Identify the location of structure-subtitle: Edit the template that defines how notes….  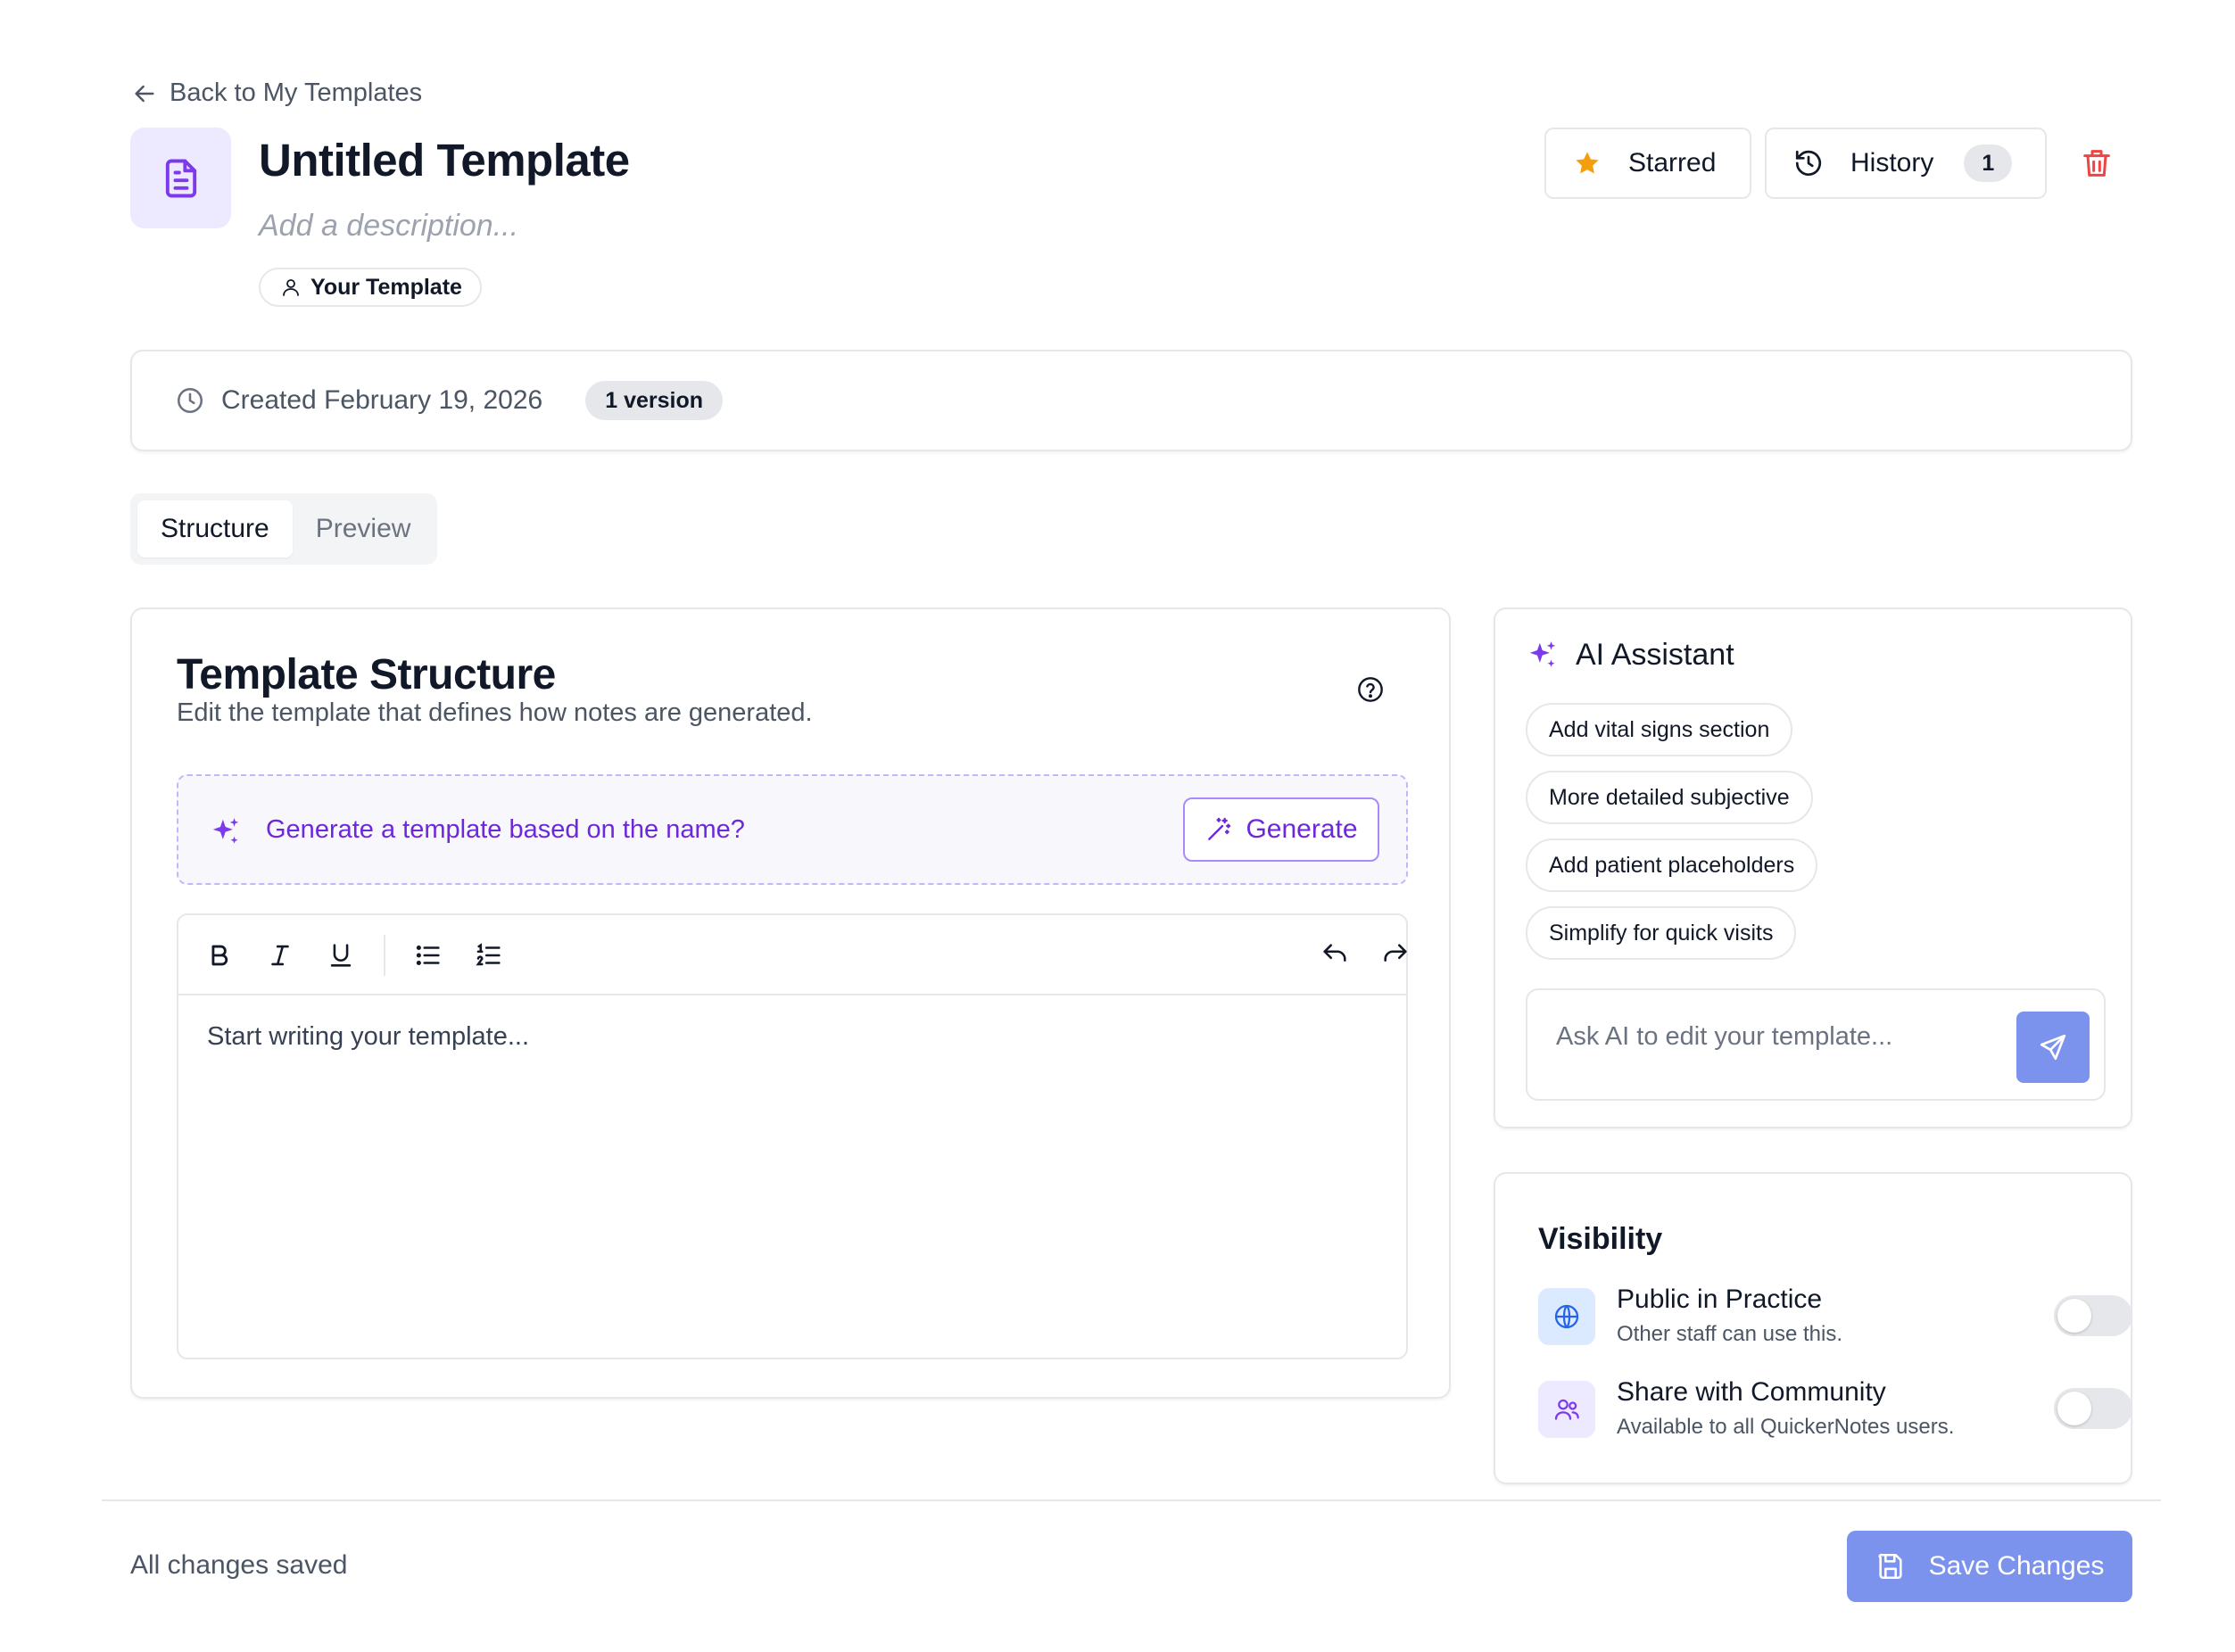
(495, 712).